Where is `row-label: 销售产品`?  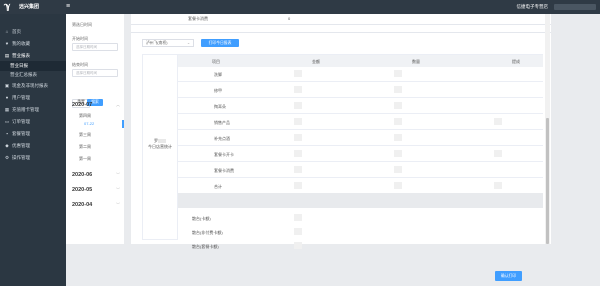 row-label: 销售产品 is located at coordinates (222, 122).